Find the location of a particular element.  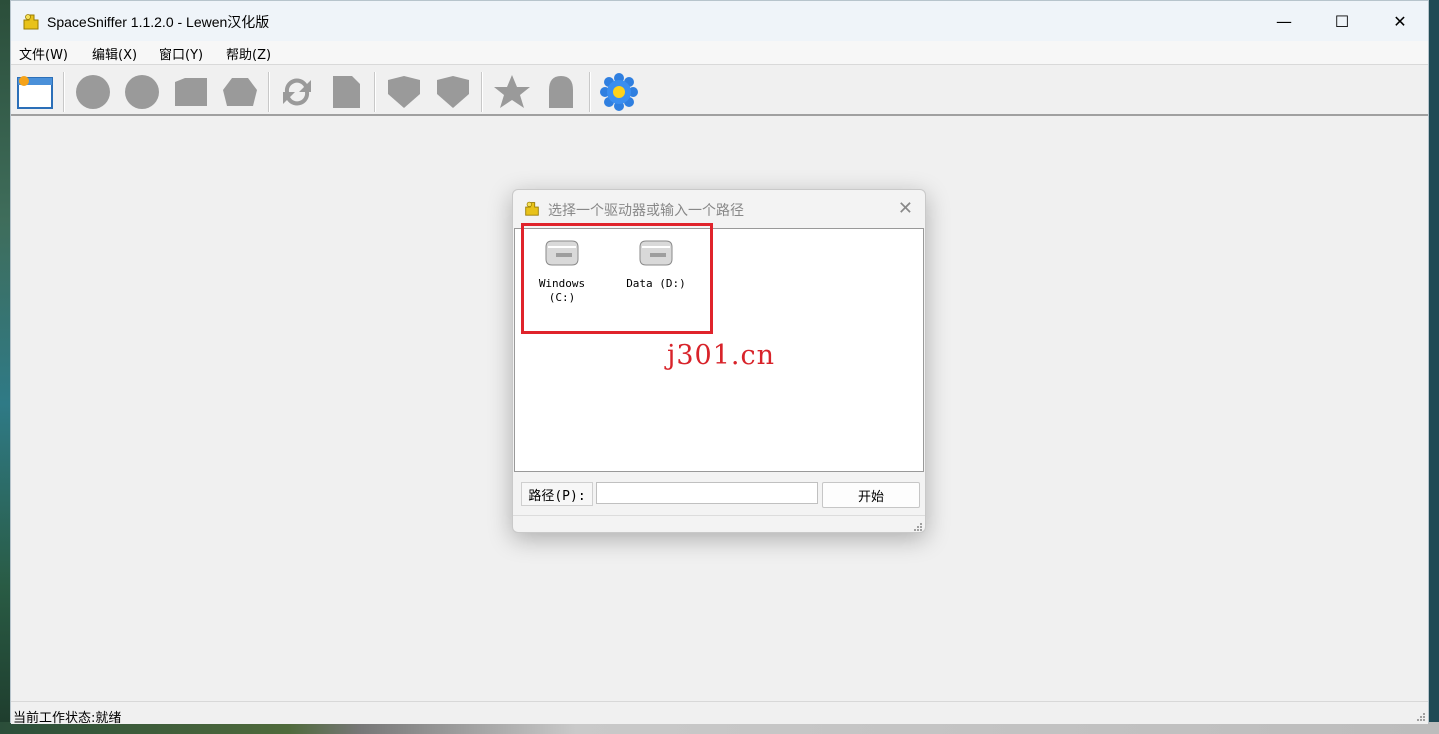

start-button: 开始 is located at coordinates (871, 495).